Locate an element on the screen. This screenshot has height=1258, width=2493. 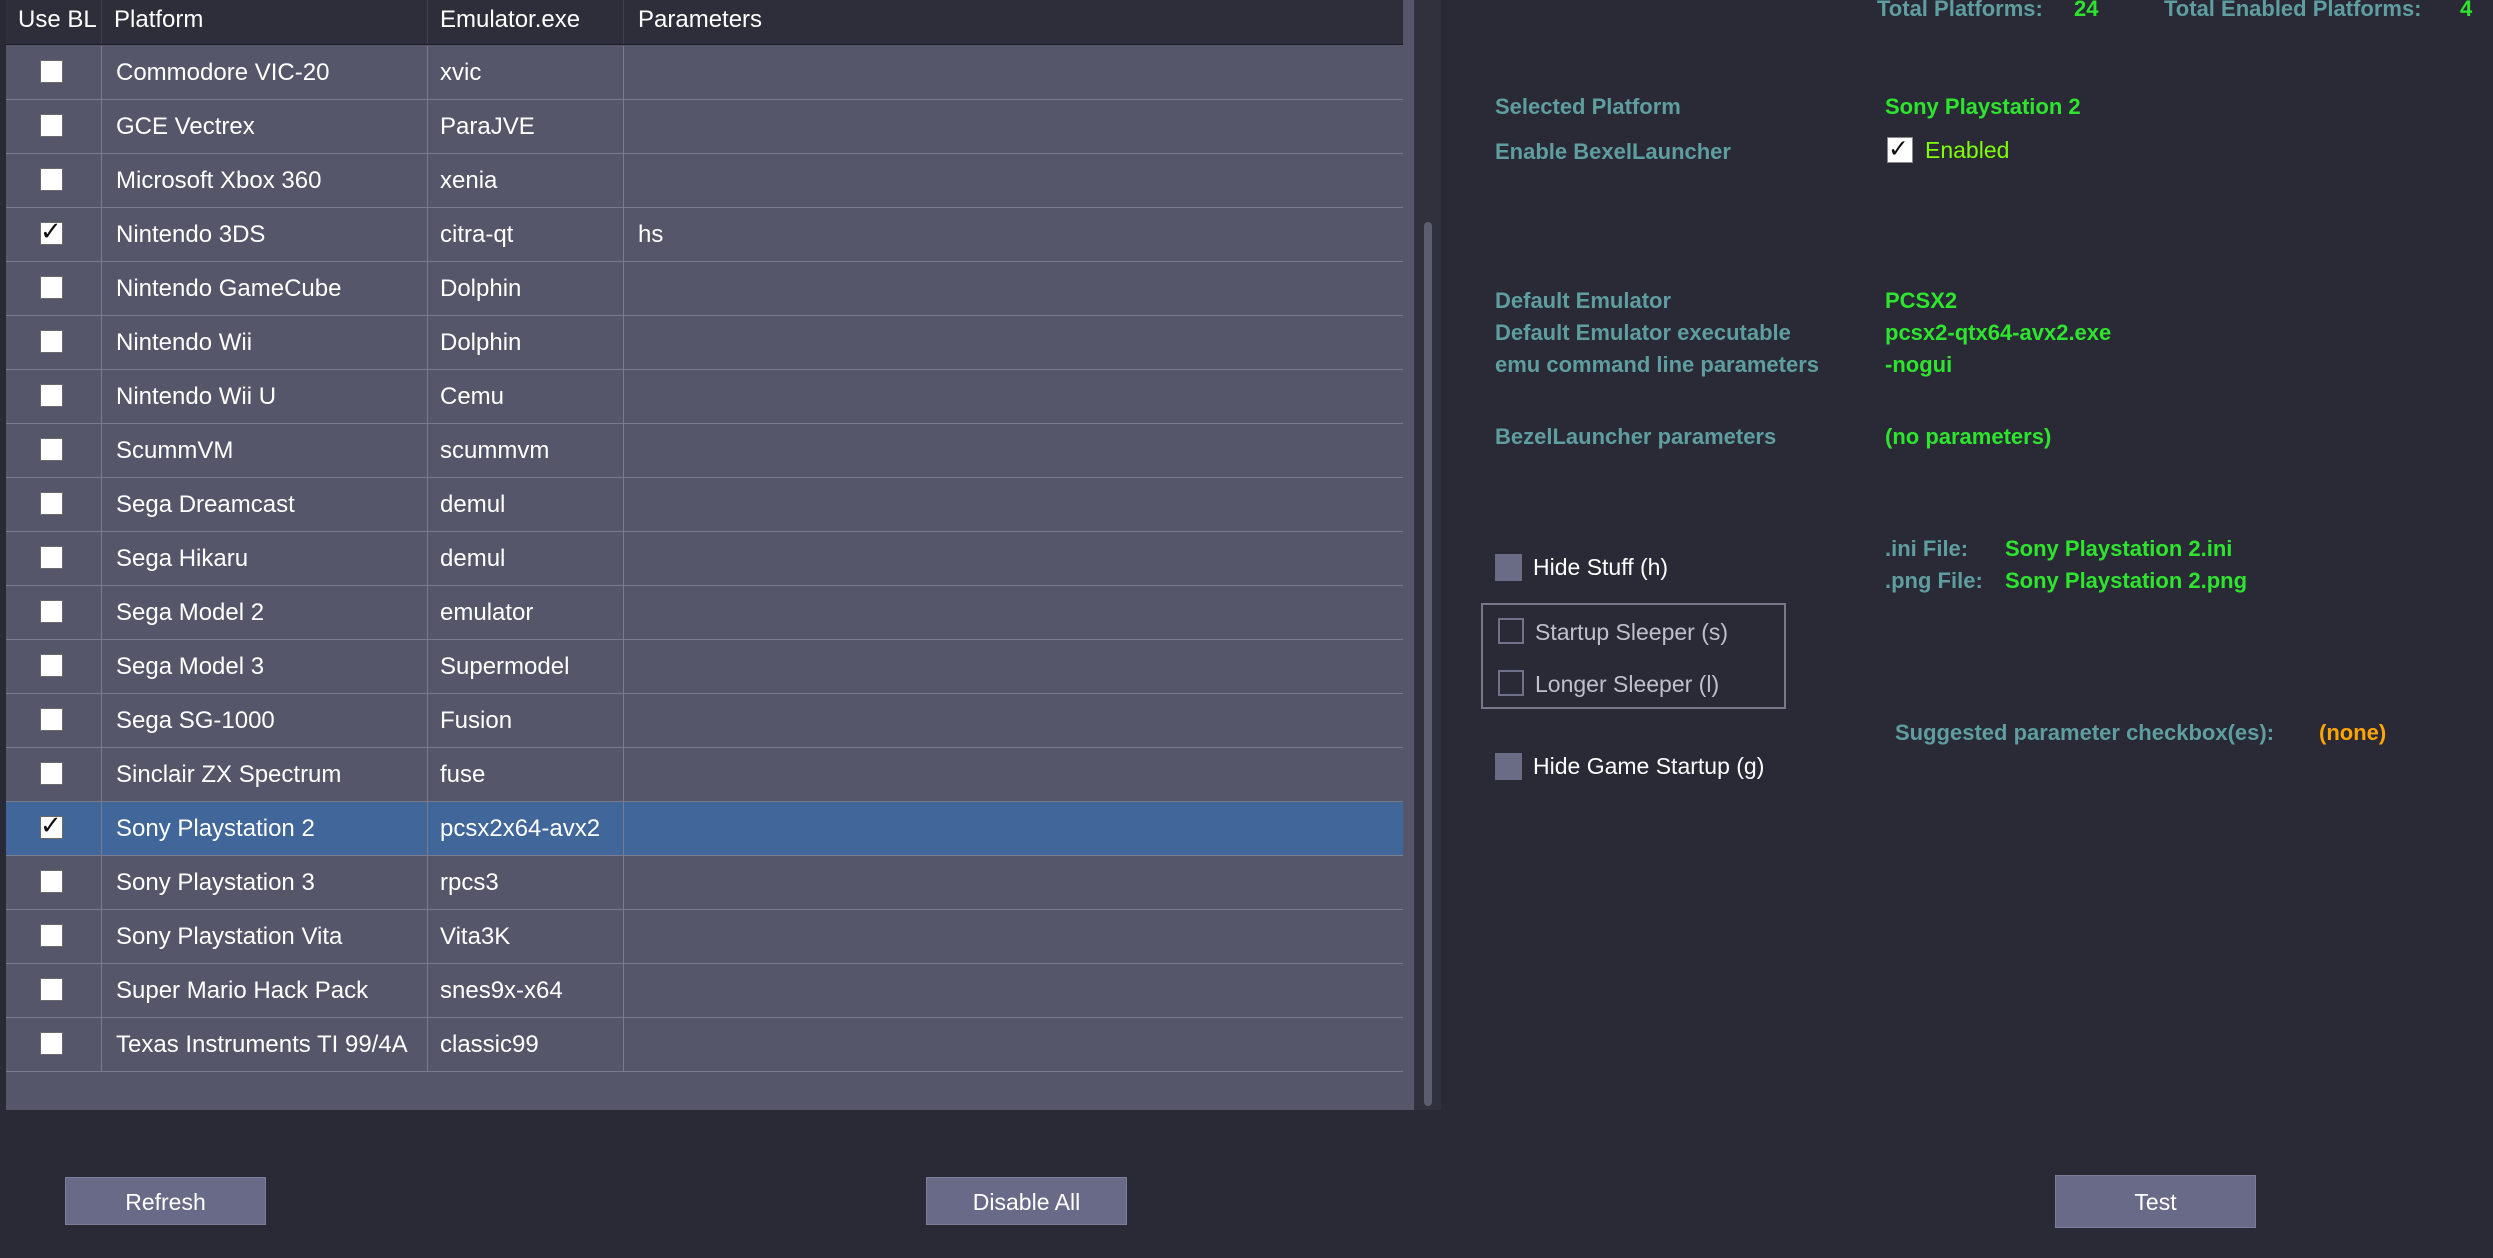
table-row: ✓ Nintendo 3DS citra-qt hs is located at coordinates (704, 235).